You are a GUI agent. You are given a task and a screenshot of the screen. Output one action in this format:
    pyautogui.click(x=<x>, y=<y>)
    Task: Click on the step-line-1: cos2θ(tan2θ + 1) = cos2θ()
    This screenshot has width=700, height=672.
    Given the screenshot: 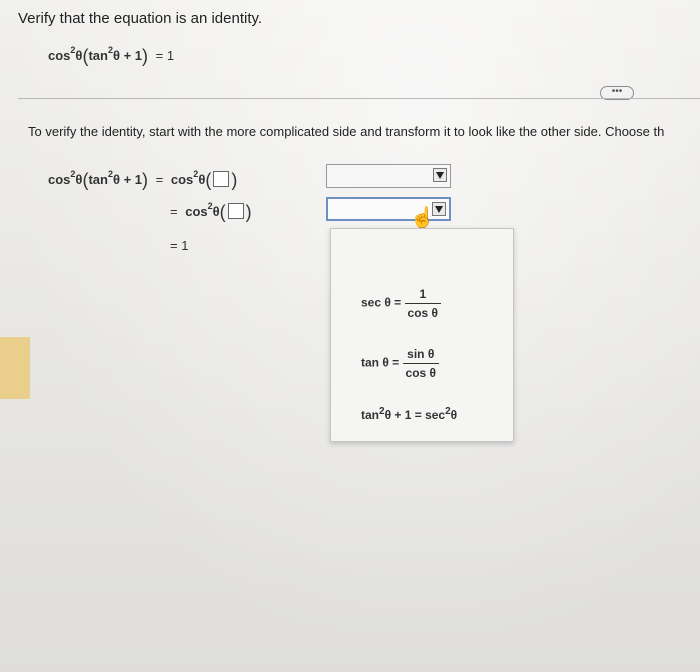 What is the action you would take?
    pyautogui.click(x=143, y=179)
    